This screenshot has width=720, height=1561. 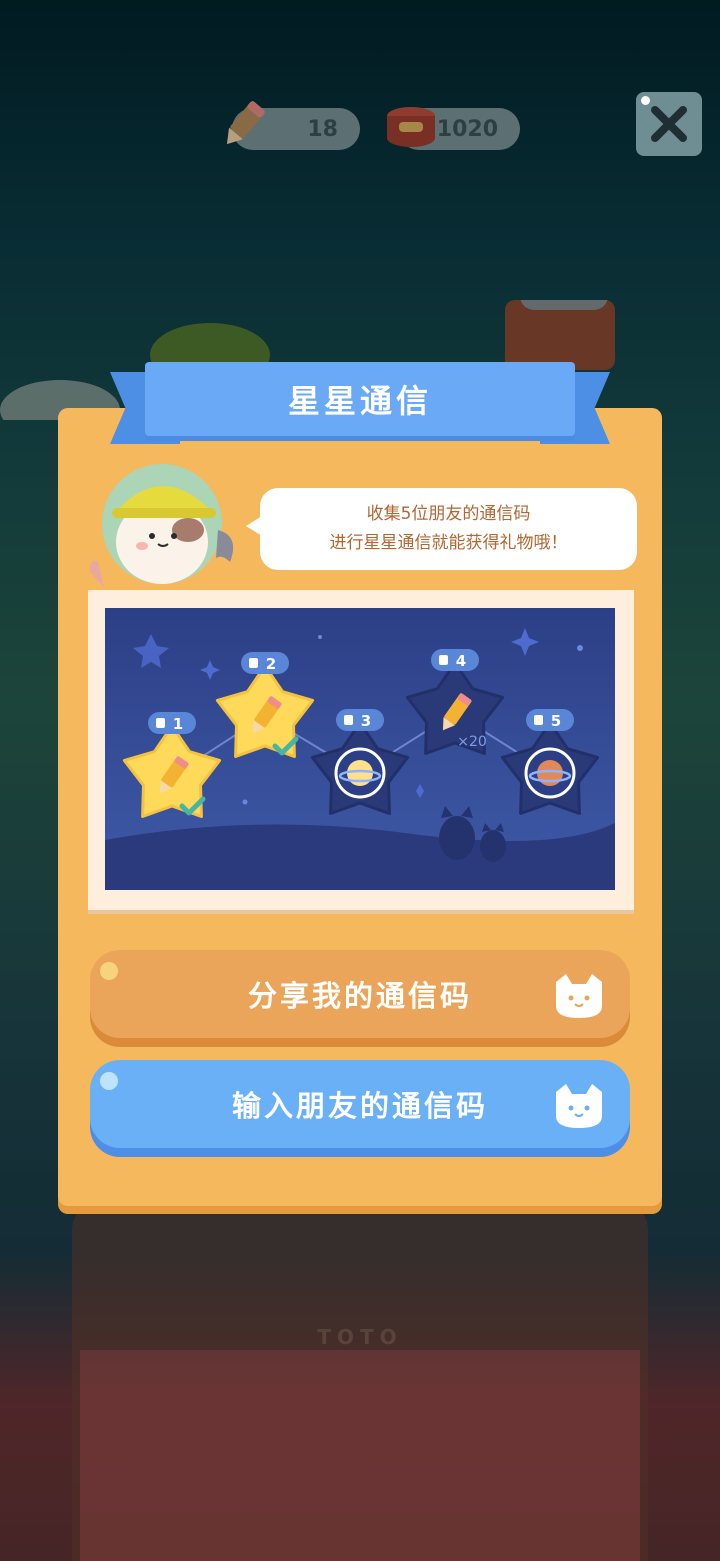 I want to click on close-icon, so click(x=669, y=124).